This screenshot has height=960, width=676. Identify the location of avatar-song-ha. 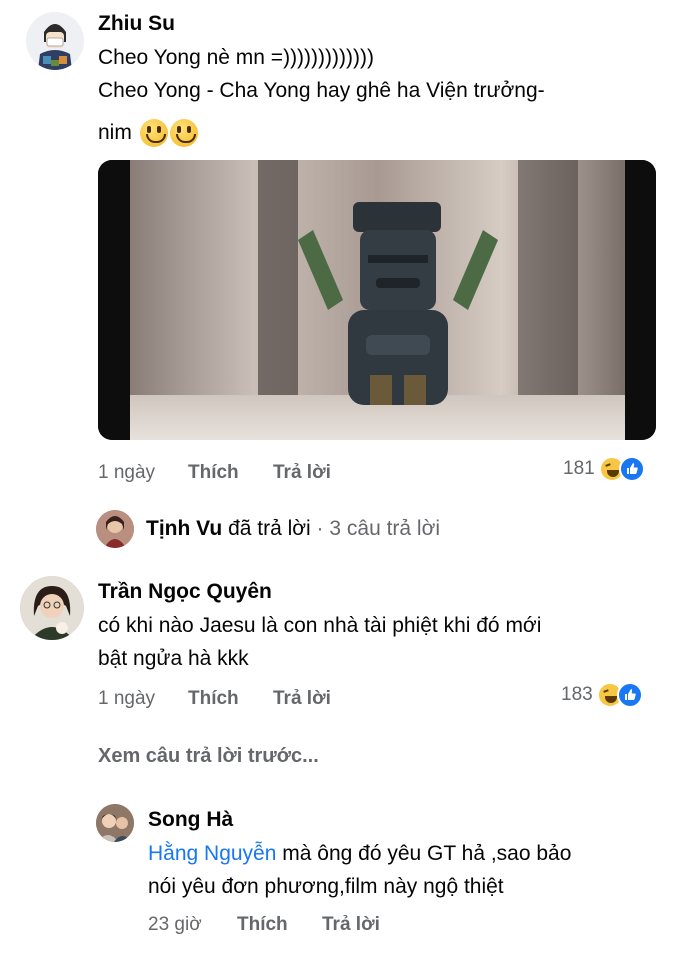
(115, 823).